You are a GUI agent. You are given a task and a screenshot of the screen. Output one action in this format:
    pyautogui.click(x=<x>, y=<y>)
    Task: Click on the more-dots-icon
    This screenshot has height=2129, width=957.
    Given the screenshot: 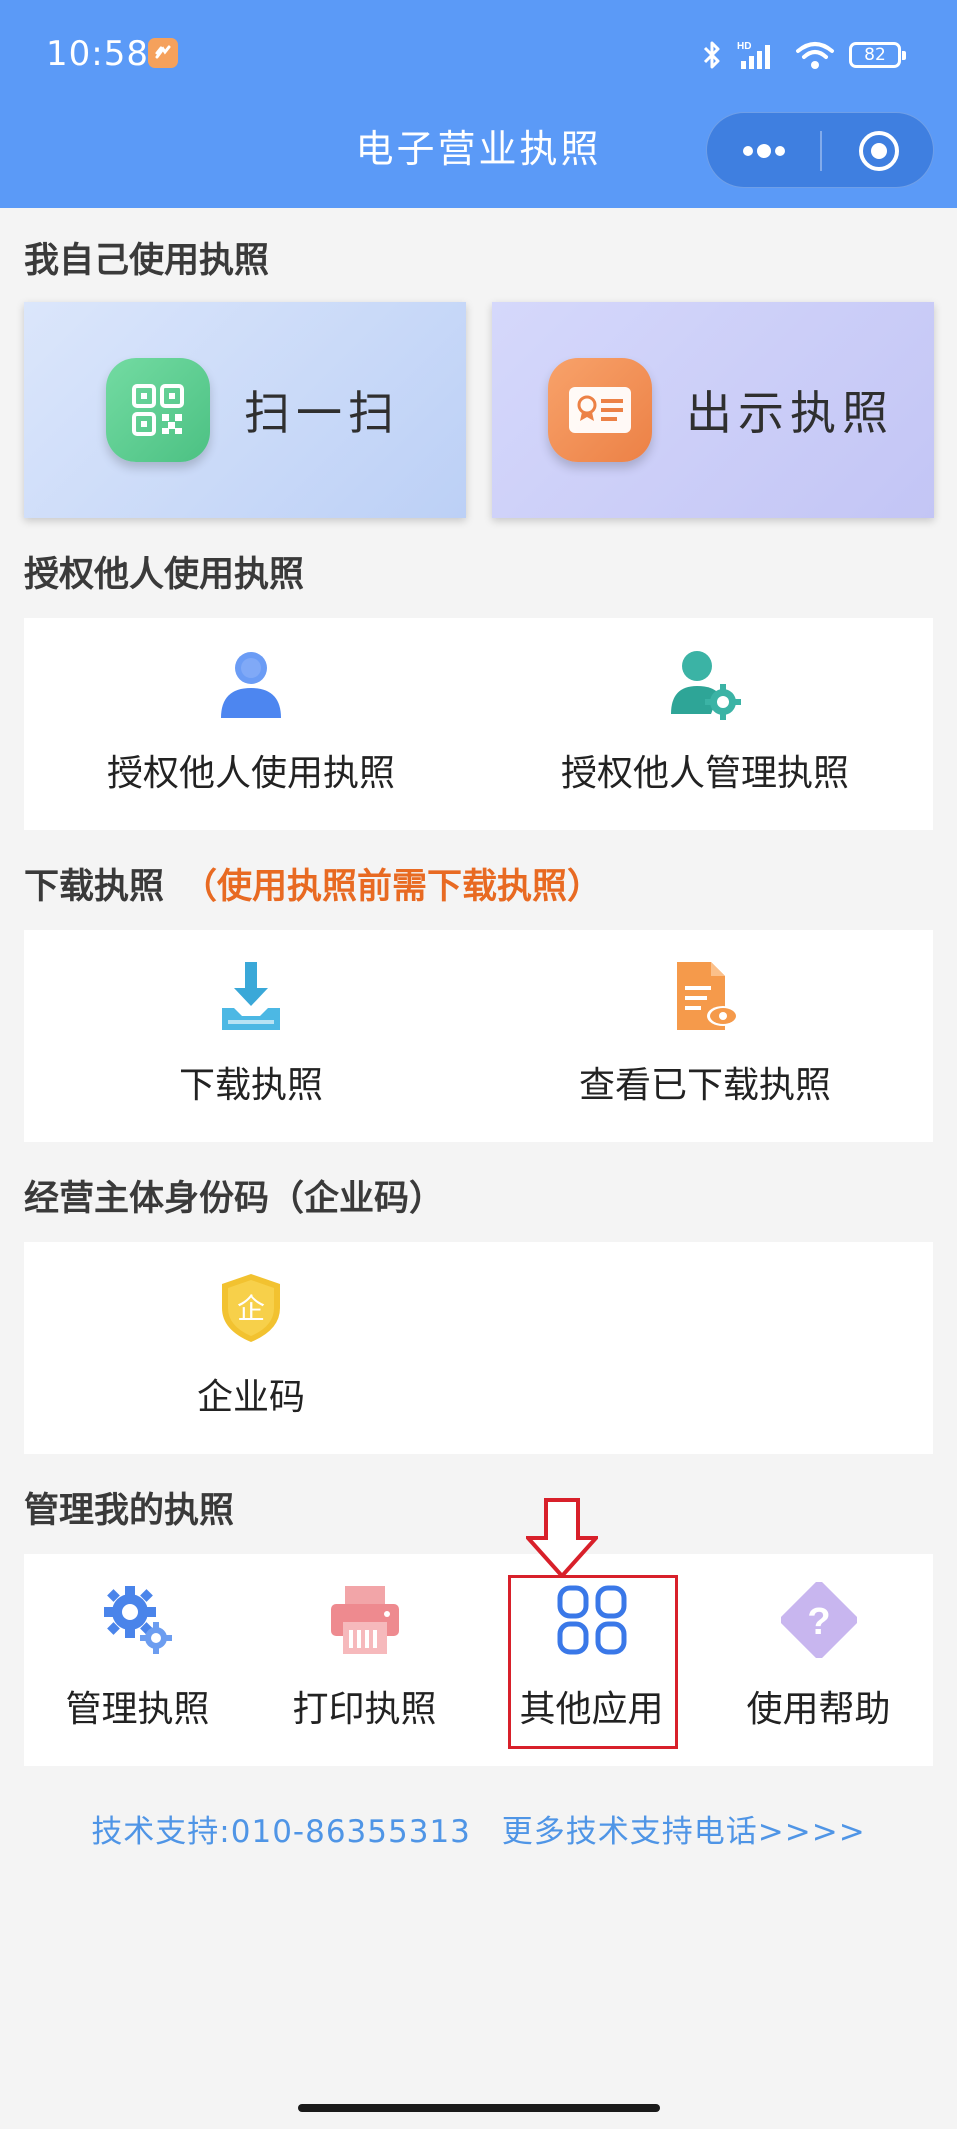 What is the action you would take?
    pyautogui.click(x=763, y=151)
    